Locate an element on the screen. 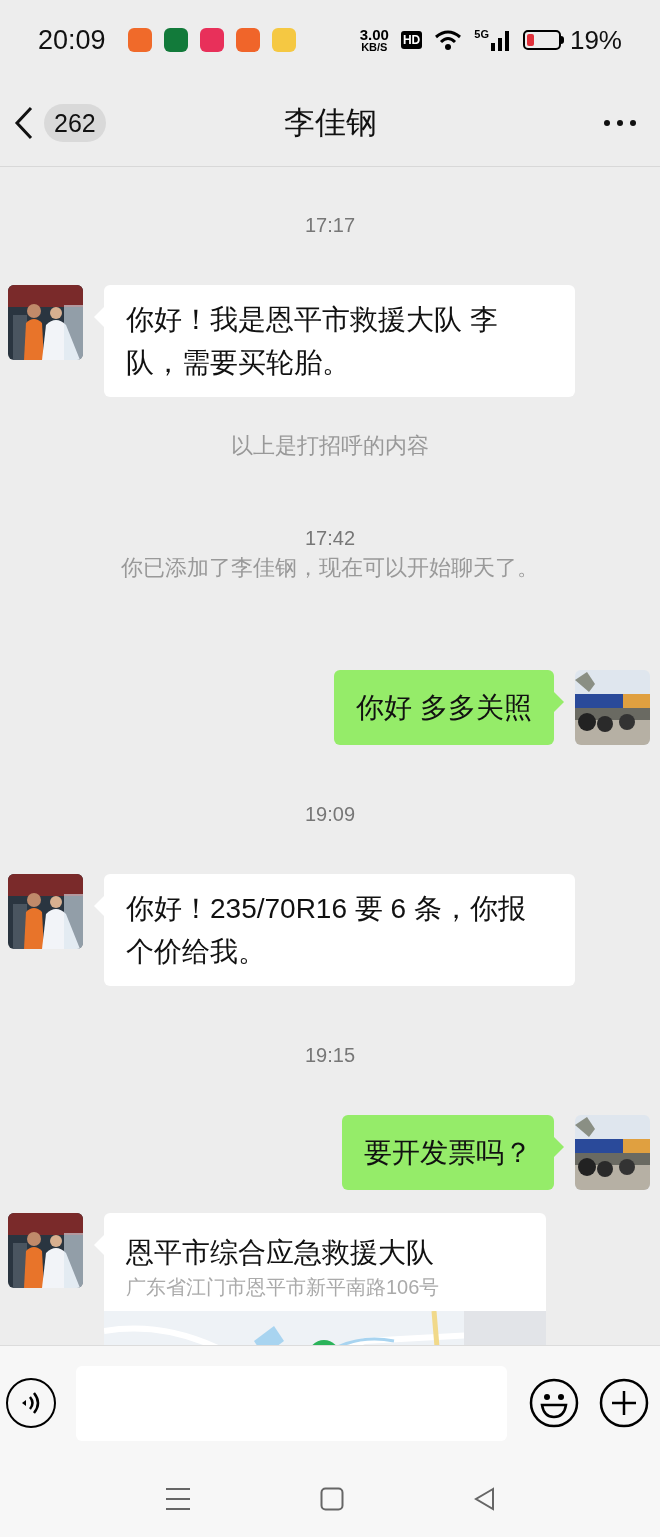 The height and width of the screenshot is (1537, 660). back-icon is located at coordinates (24, 123).